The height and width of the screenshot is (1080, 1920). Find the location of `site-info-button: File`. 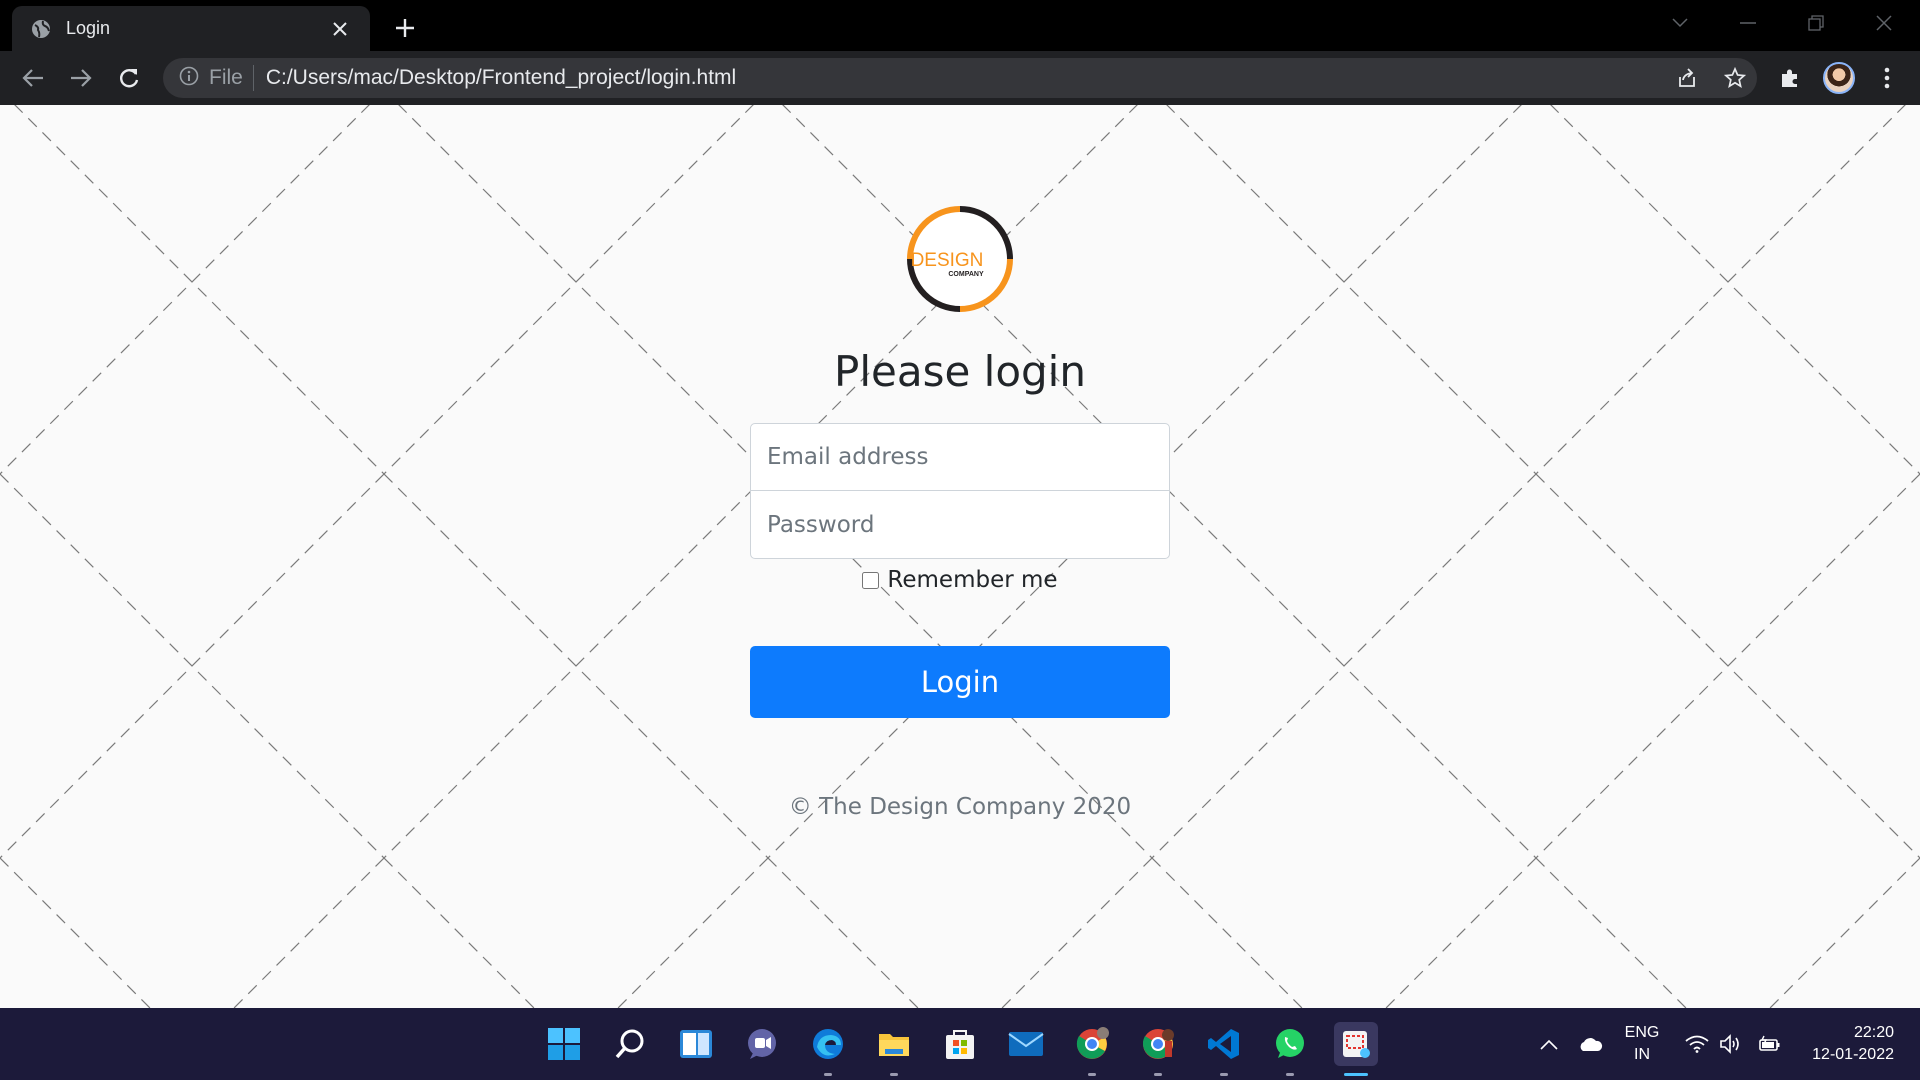

site-info-button: File is located at coordinates (211, 78).